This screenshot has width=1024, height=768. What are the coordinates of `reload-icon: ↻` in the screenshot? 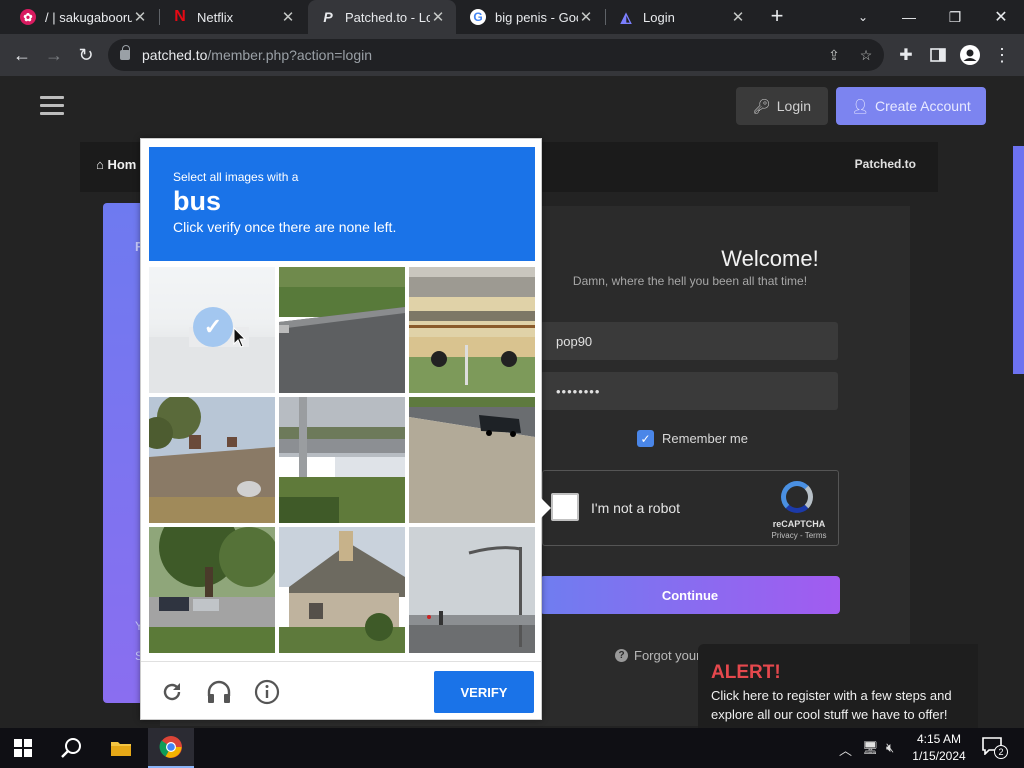 It's located at (86, 55).